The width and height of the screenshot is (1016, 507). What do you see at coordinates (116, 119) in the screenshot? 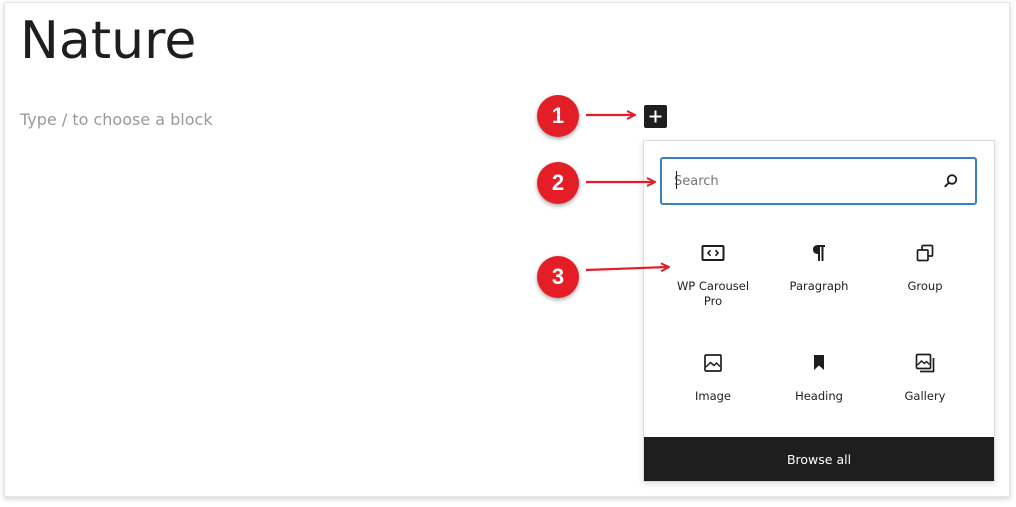
I see `block-placeholder: Type / to choose a block` at bounding box center [116, 119].